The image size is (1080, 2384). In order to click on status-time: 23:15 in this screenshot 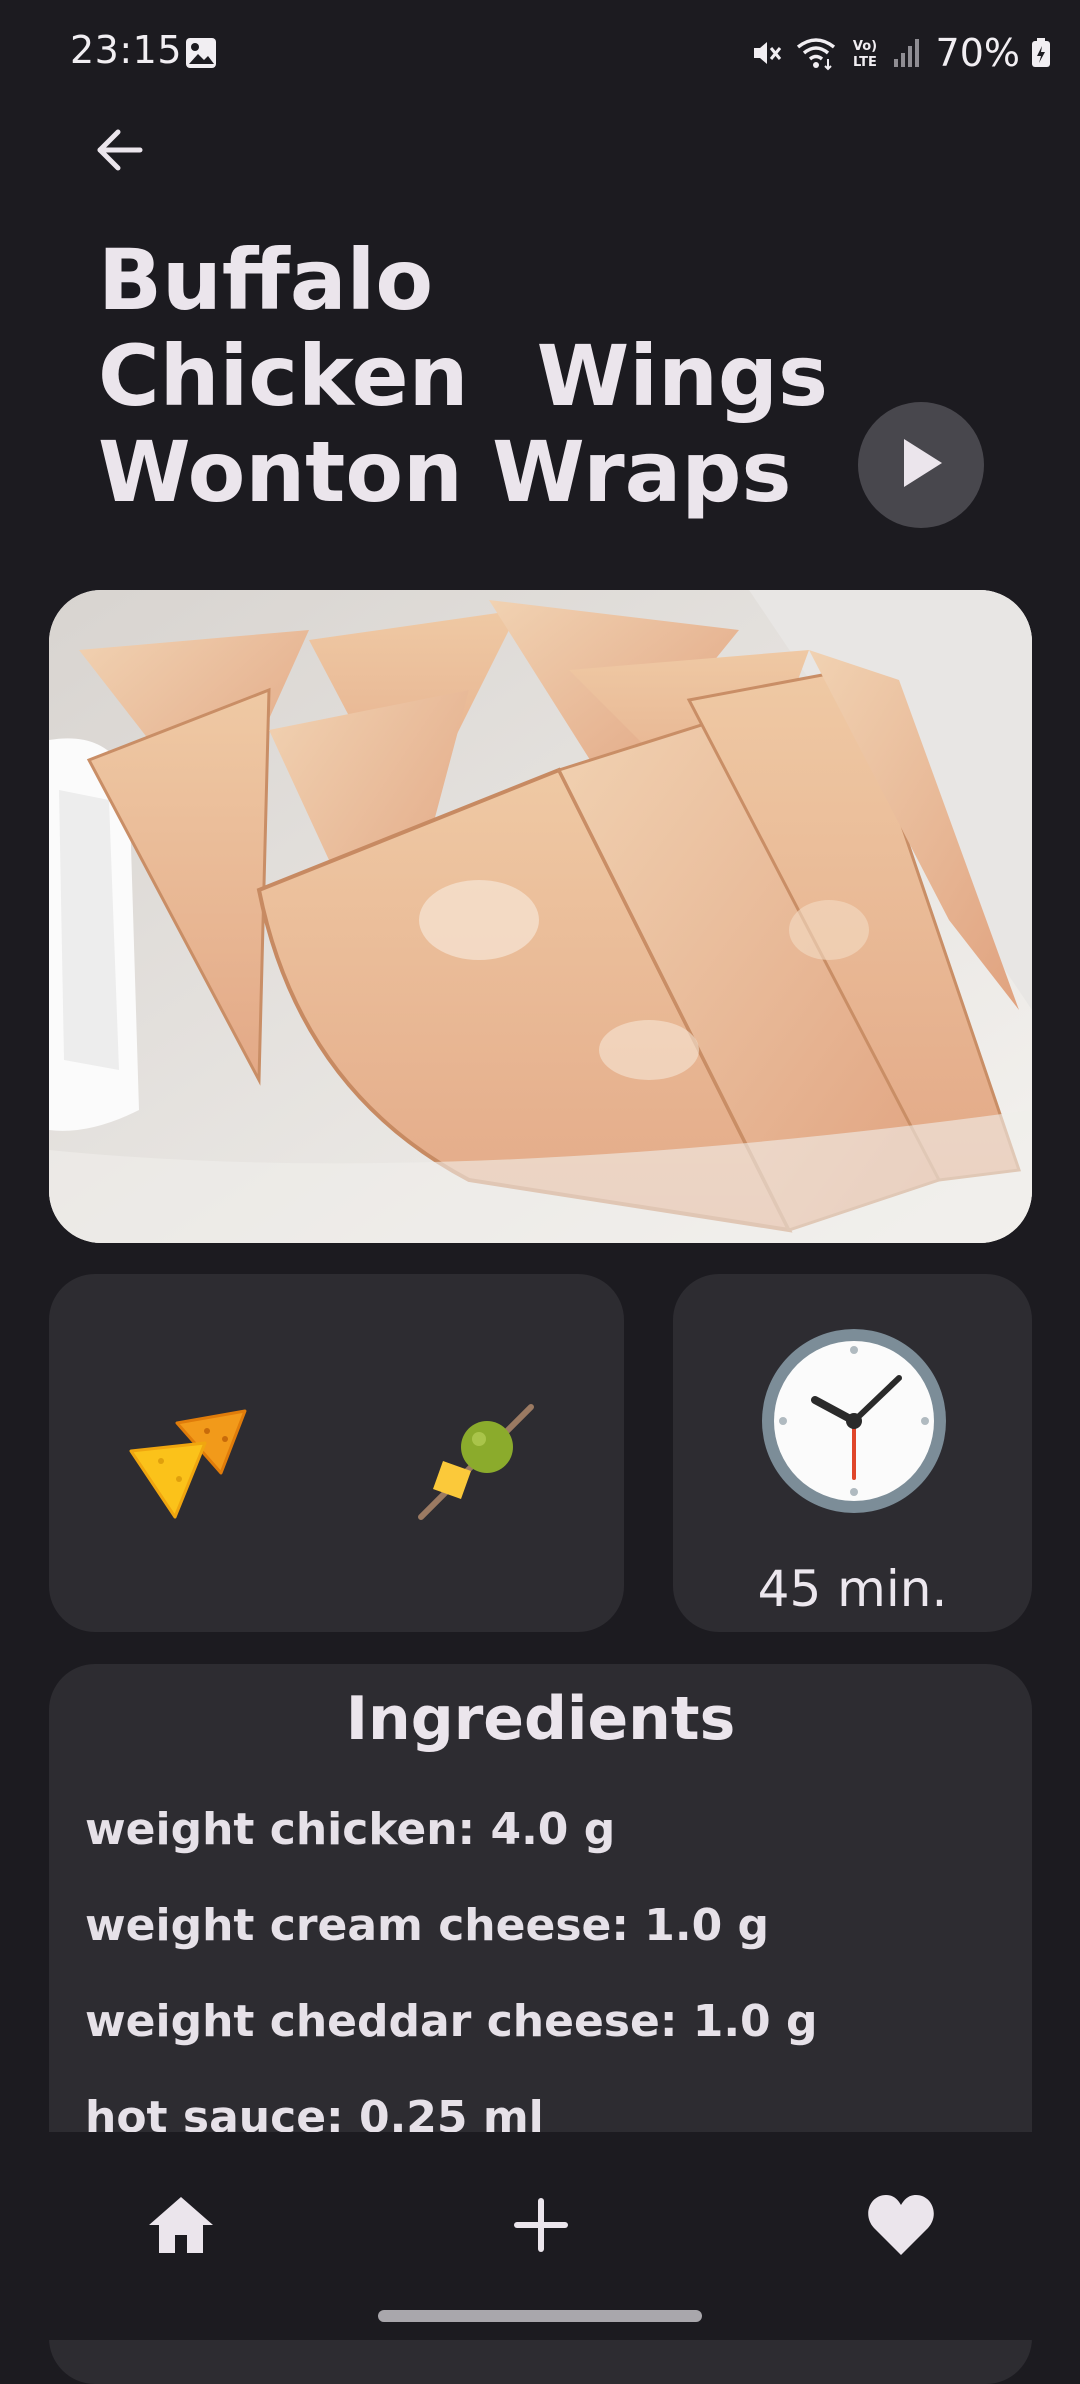, I will do `click(126, 50)`.